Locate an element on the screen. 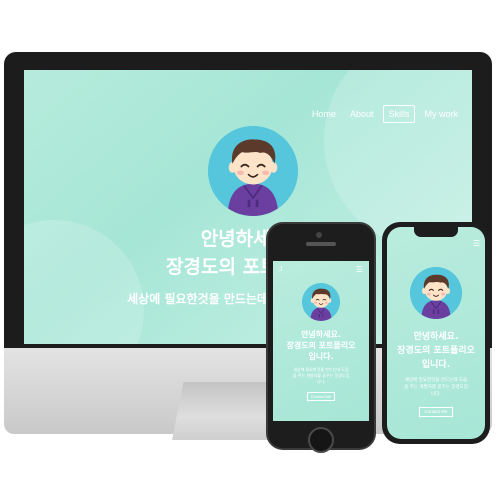  phone-notch is located at coordinates (436, 232).